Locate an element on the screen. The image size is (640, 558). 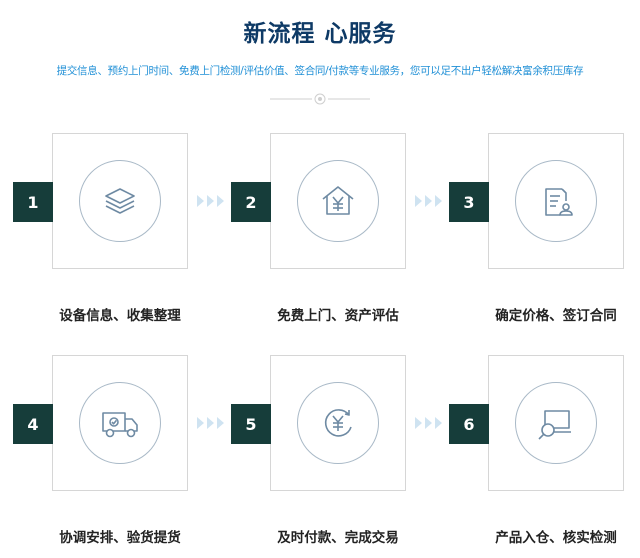
step-number-6: 6 is located at coordinates (469, 424).